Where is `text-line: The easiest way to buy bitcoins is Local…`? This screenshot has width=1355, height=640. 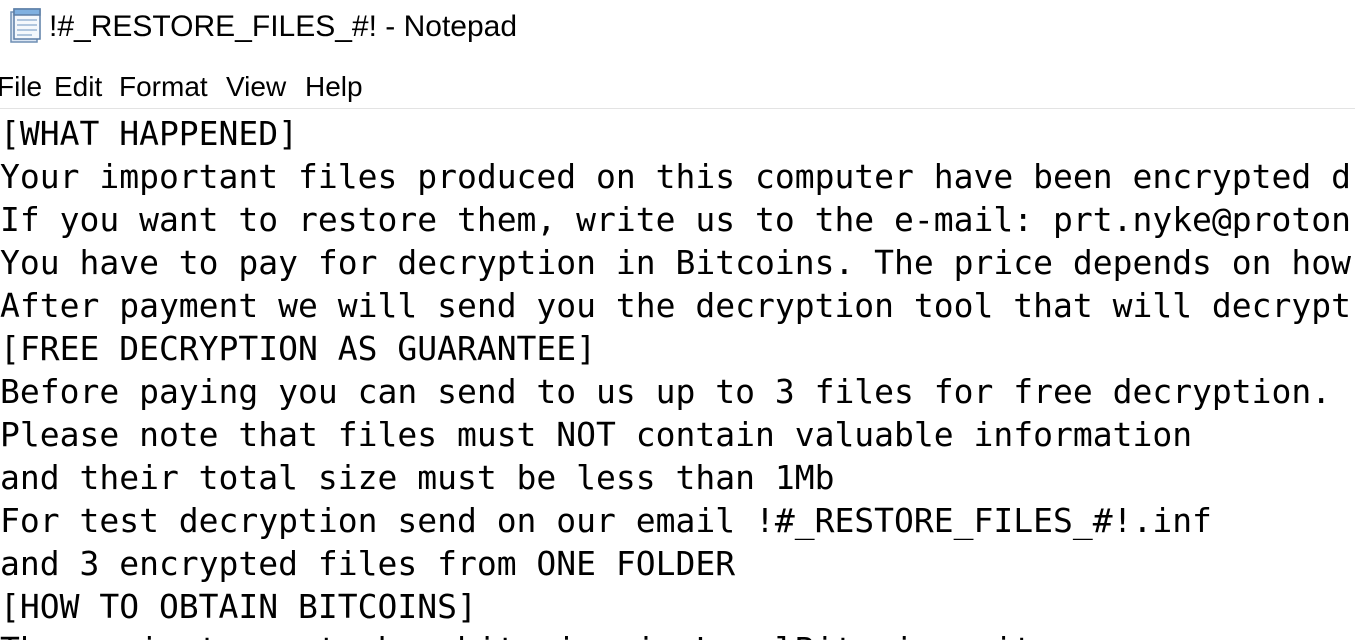
text-line: The easiest way to buy bitcoins is Local… is located at coordinates (526, 634).